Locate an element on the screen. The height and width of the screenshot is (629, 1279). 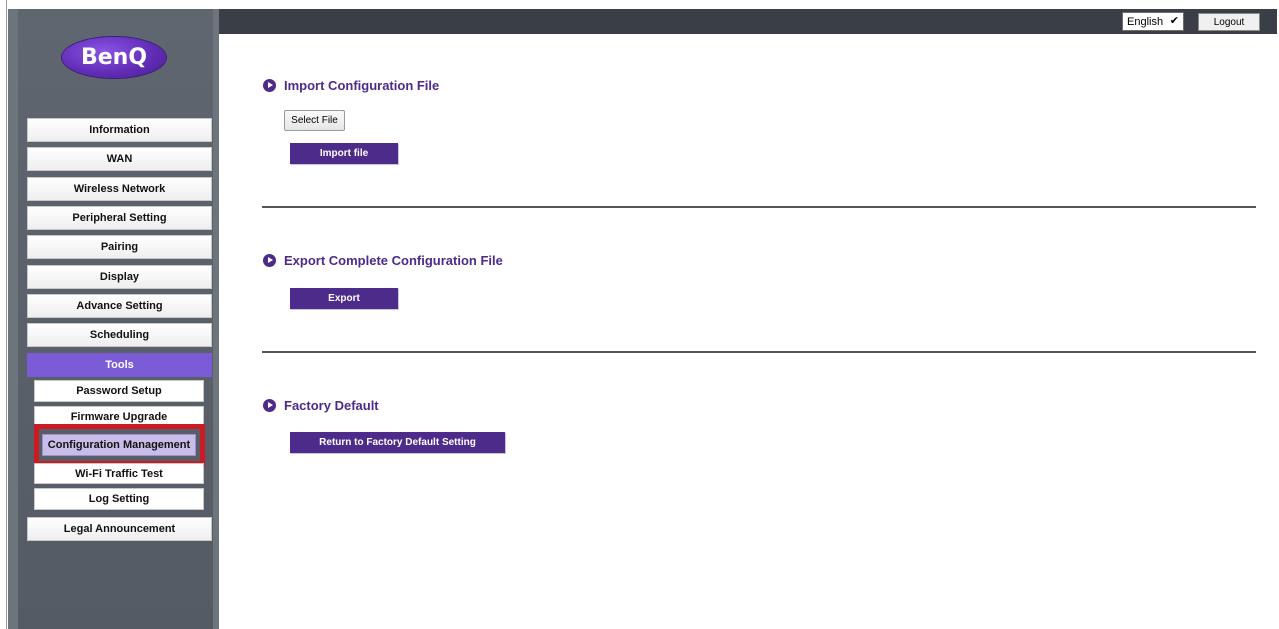
sidebar-item-display: Display is located at coordinates (119, 277).